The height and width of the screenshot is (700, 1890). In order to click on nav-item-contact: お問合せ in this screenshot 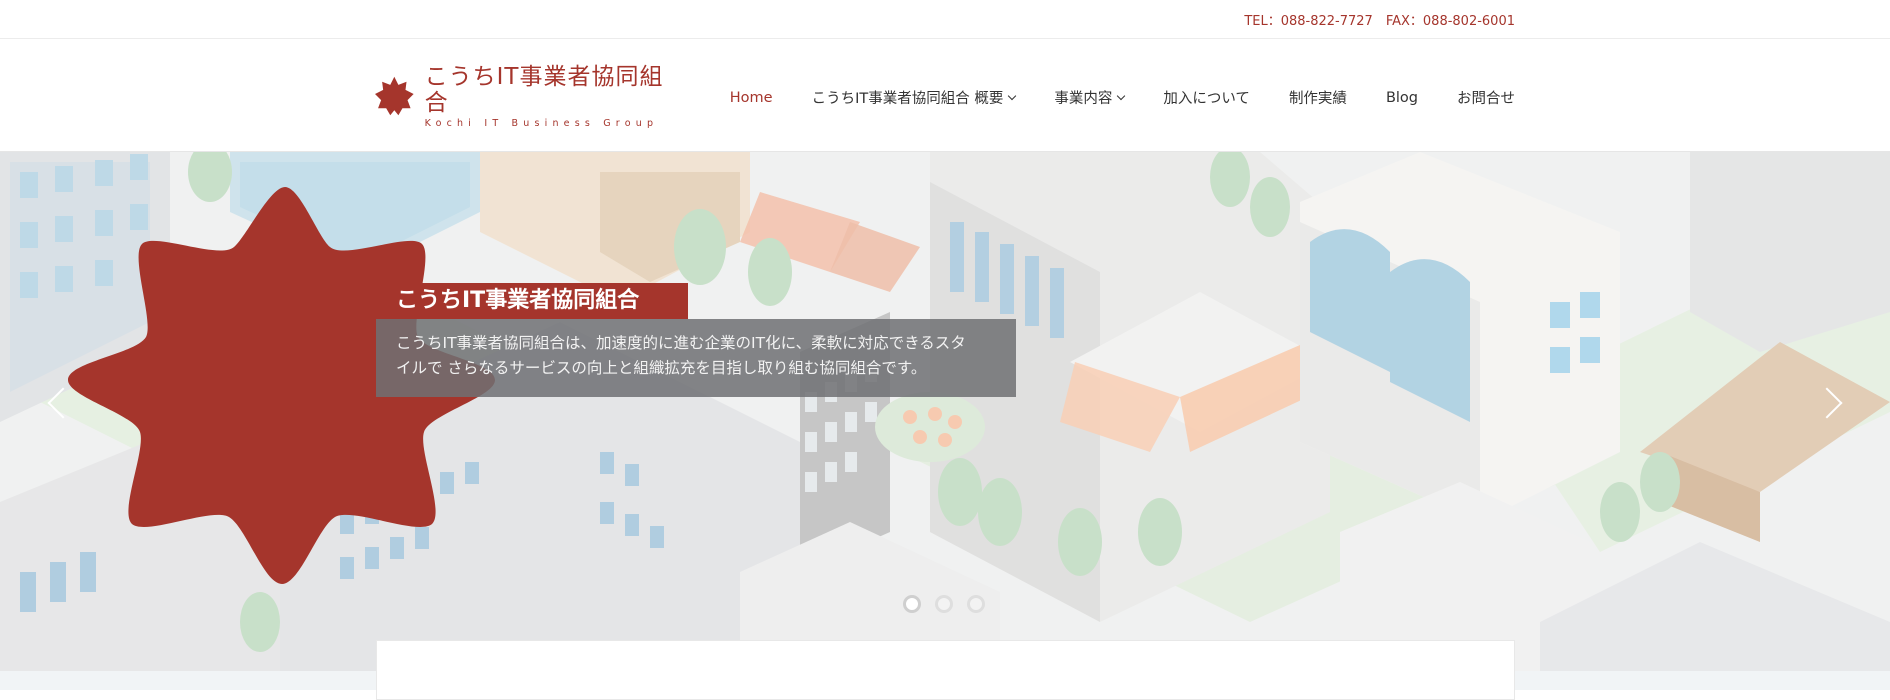, I will do `click(1486, 97)`.